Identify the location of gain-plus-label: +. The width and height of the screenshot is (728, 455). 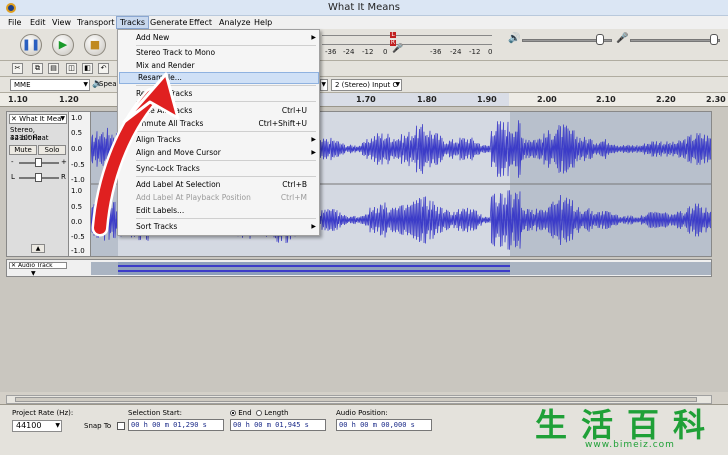
(64, 162).